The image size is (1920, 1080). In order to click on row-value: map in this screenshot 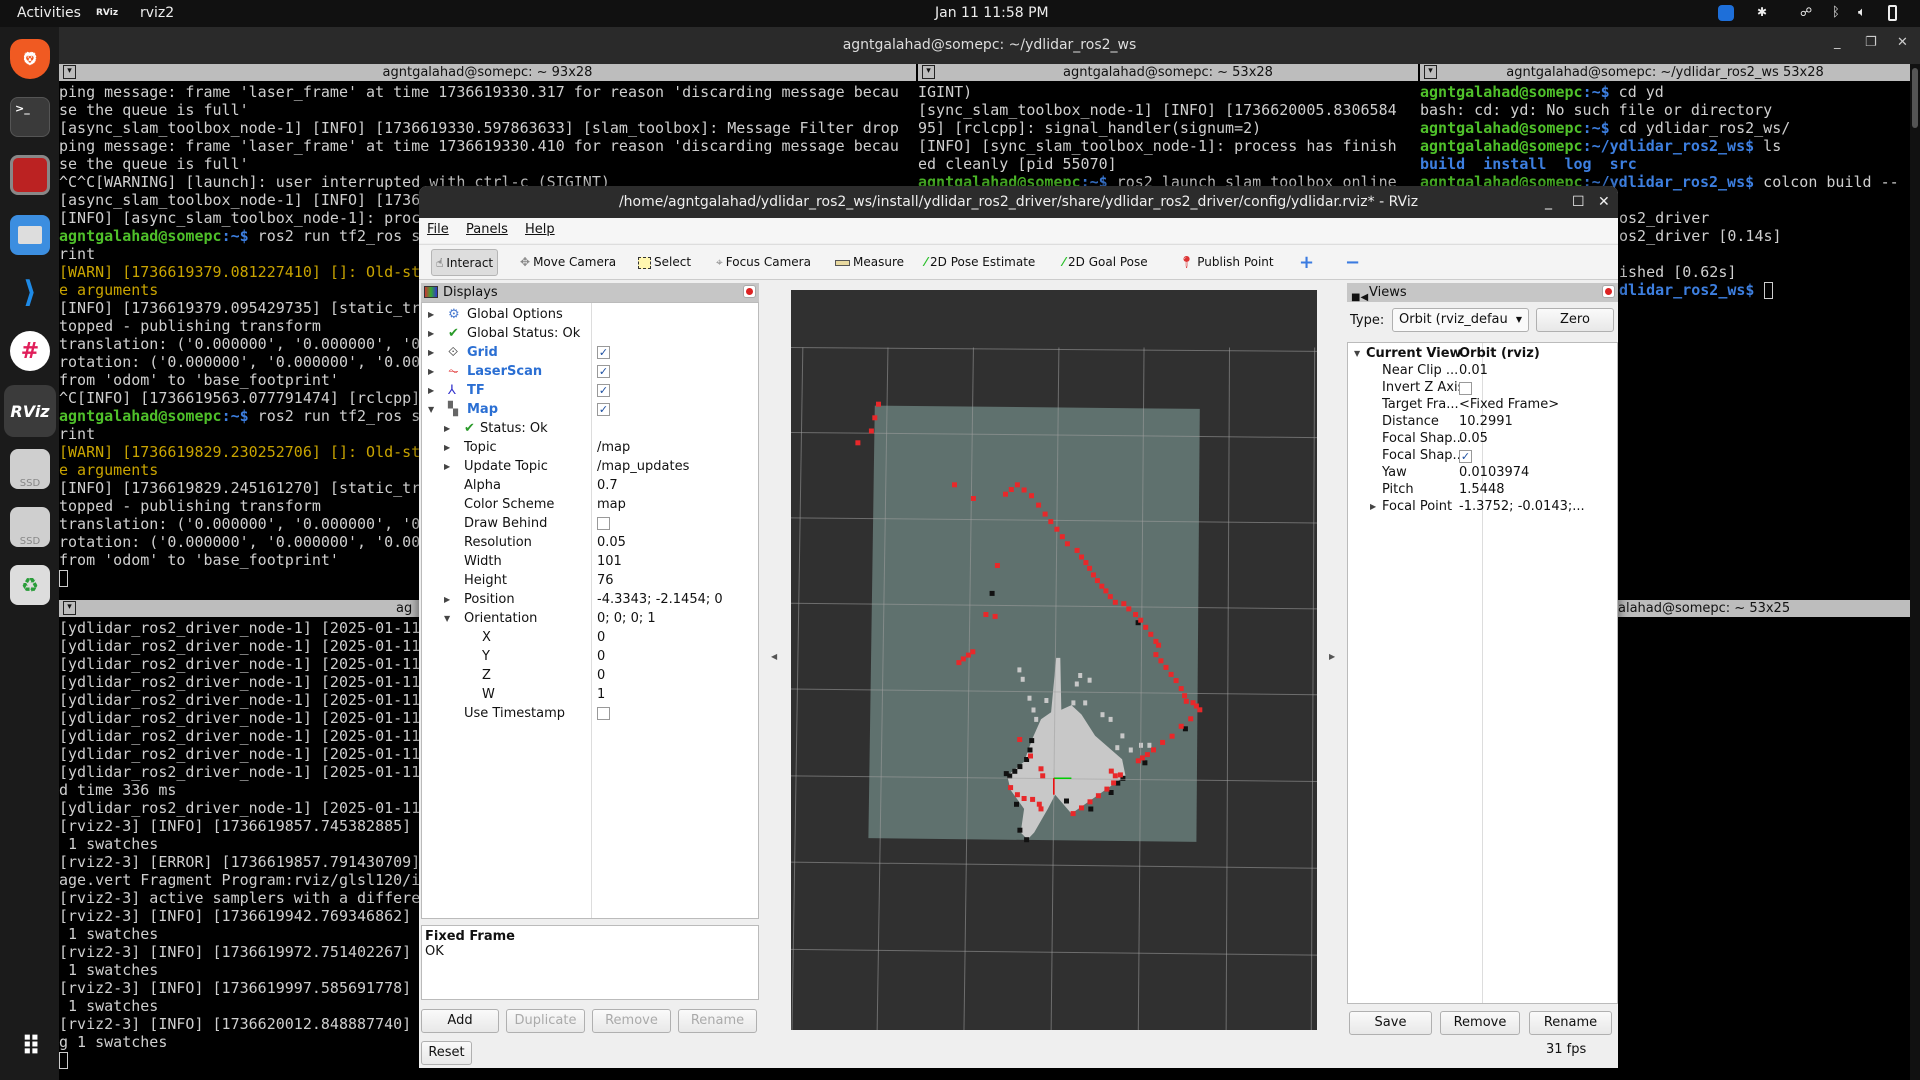, I will do `click(611, 504)`.